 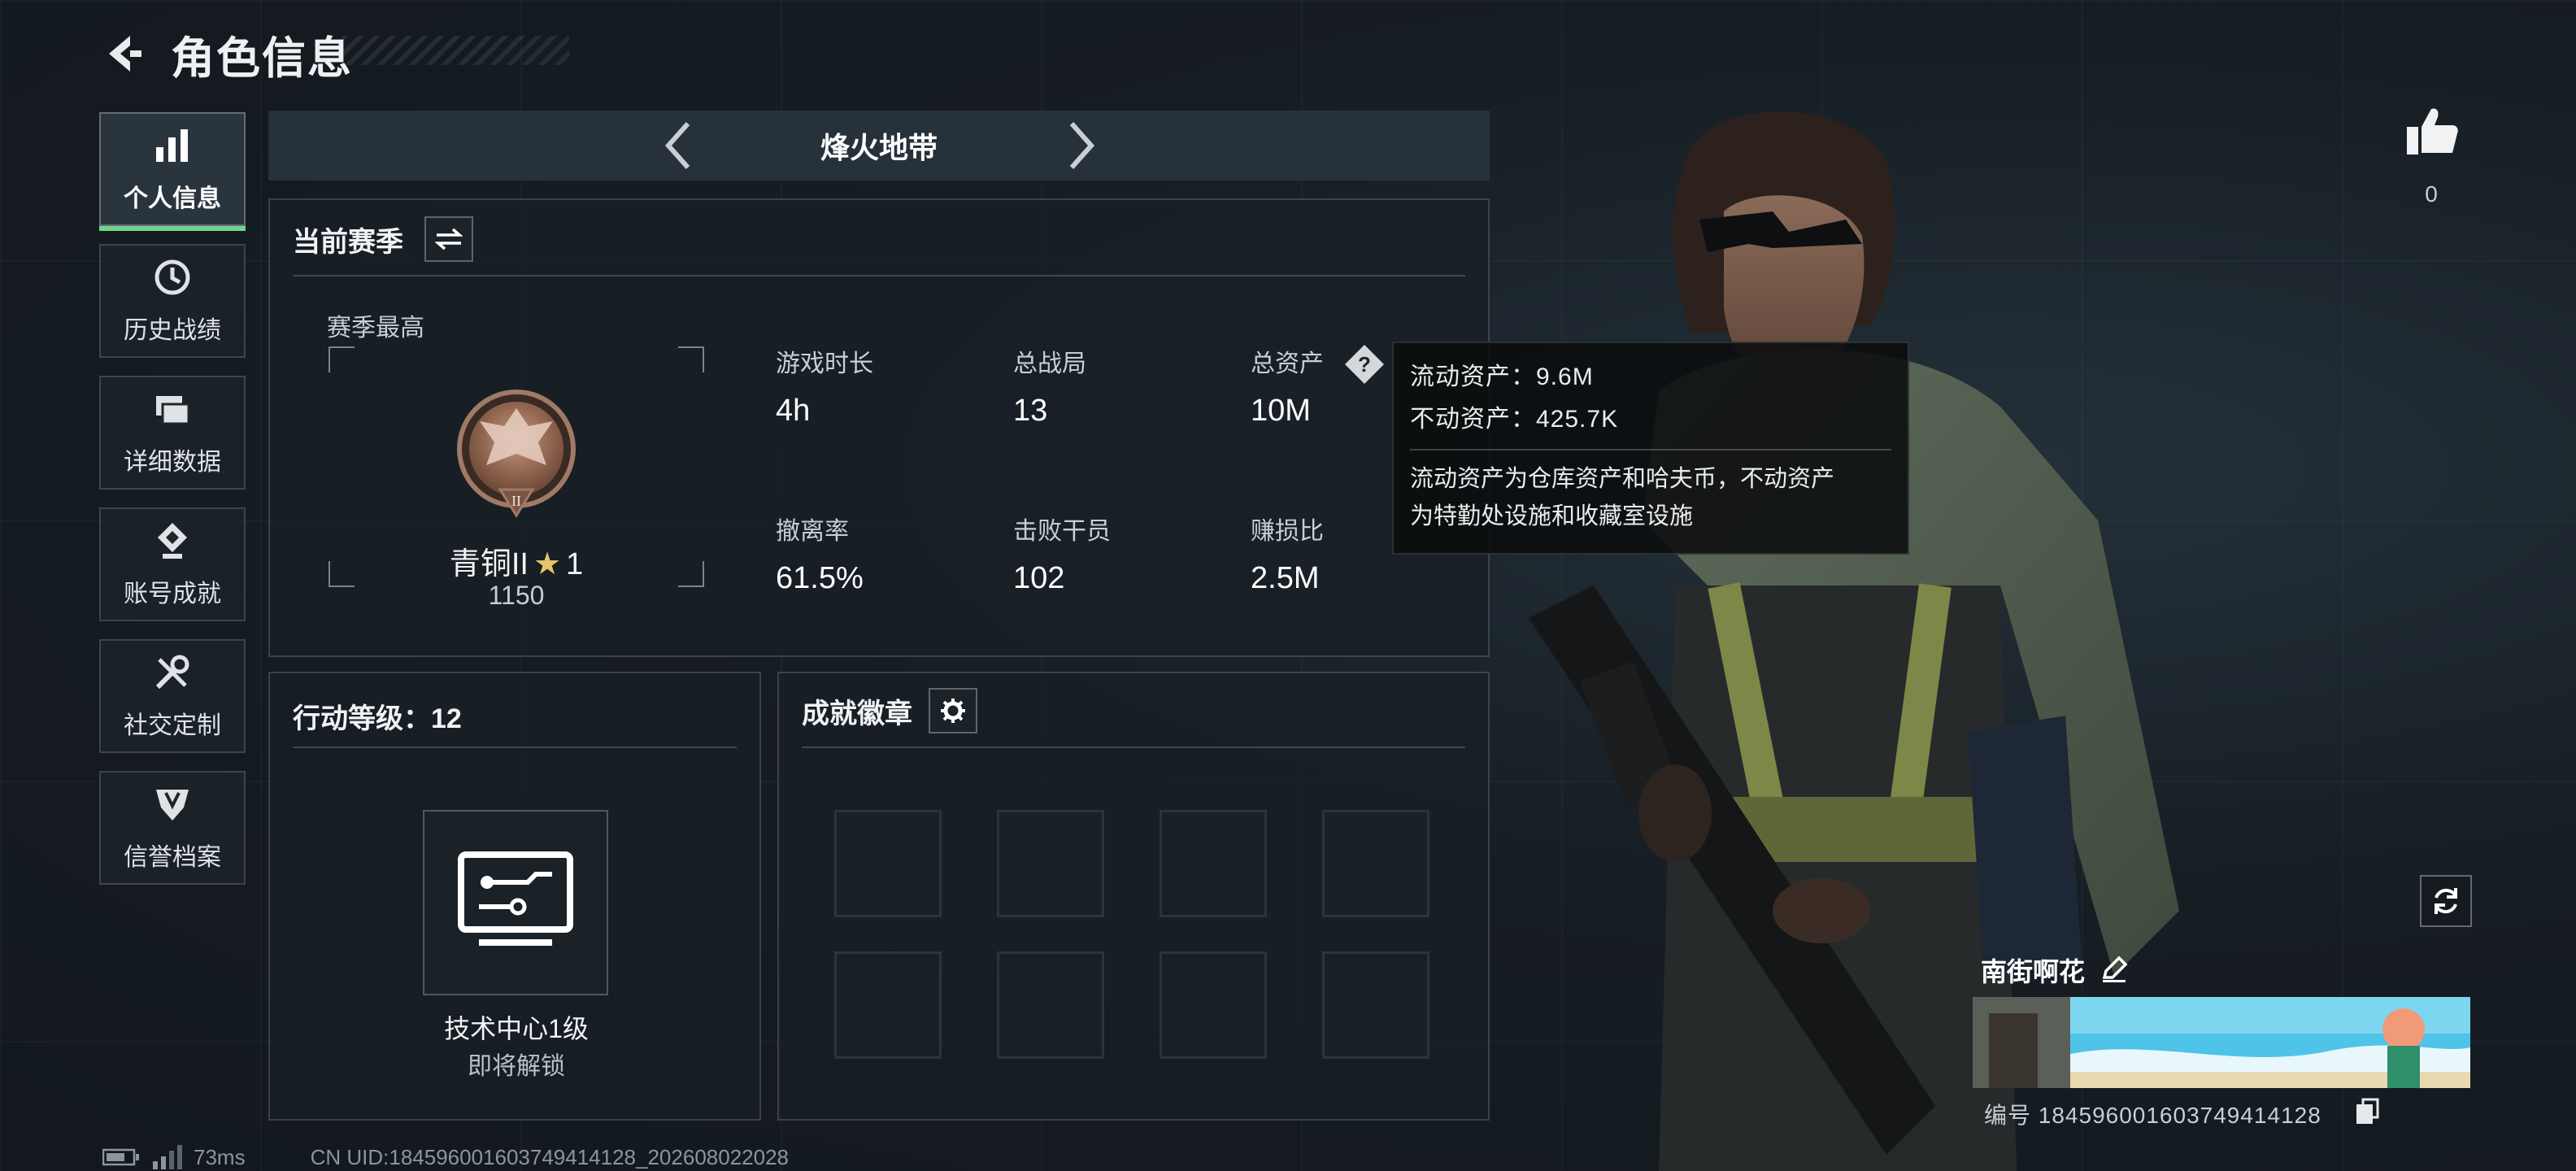 I want to click on gear-icon, so click(x=953, y=711).